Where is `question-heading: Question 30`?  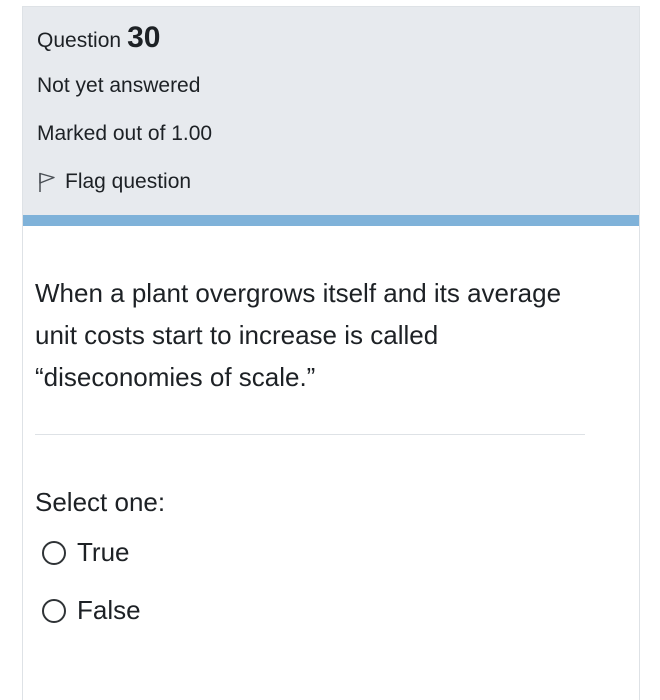
question-heading: Question 30 is located at coordinates (98, 38).